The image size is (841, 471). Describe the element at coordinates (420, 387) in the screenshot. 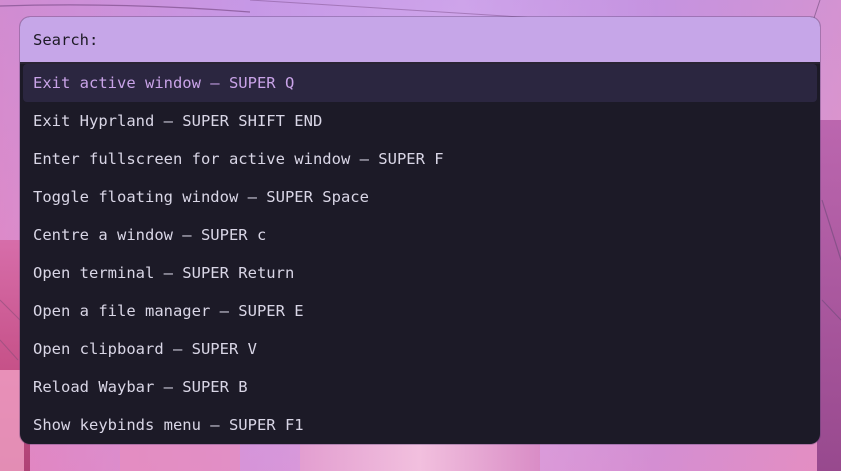

I see `list-item: Reload Waybar — SUPER B` at that location.